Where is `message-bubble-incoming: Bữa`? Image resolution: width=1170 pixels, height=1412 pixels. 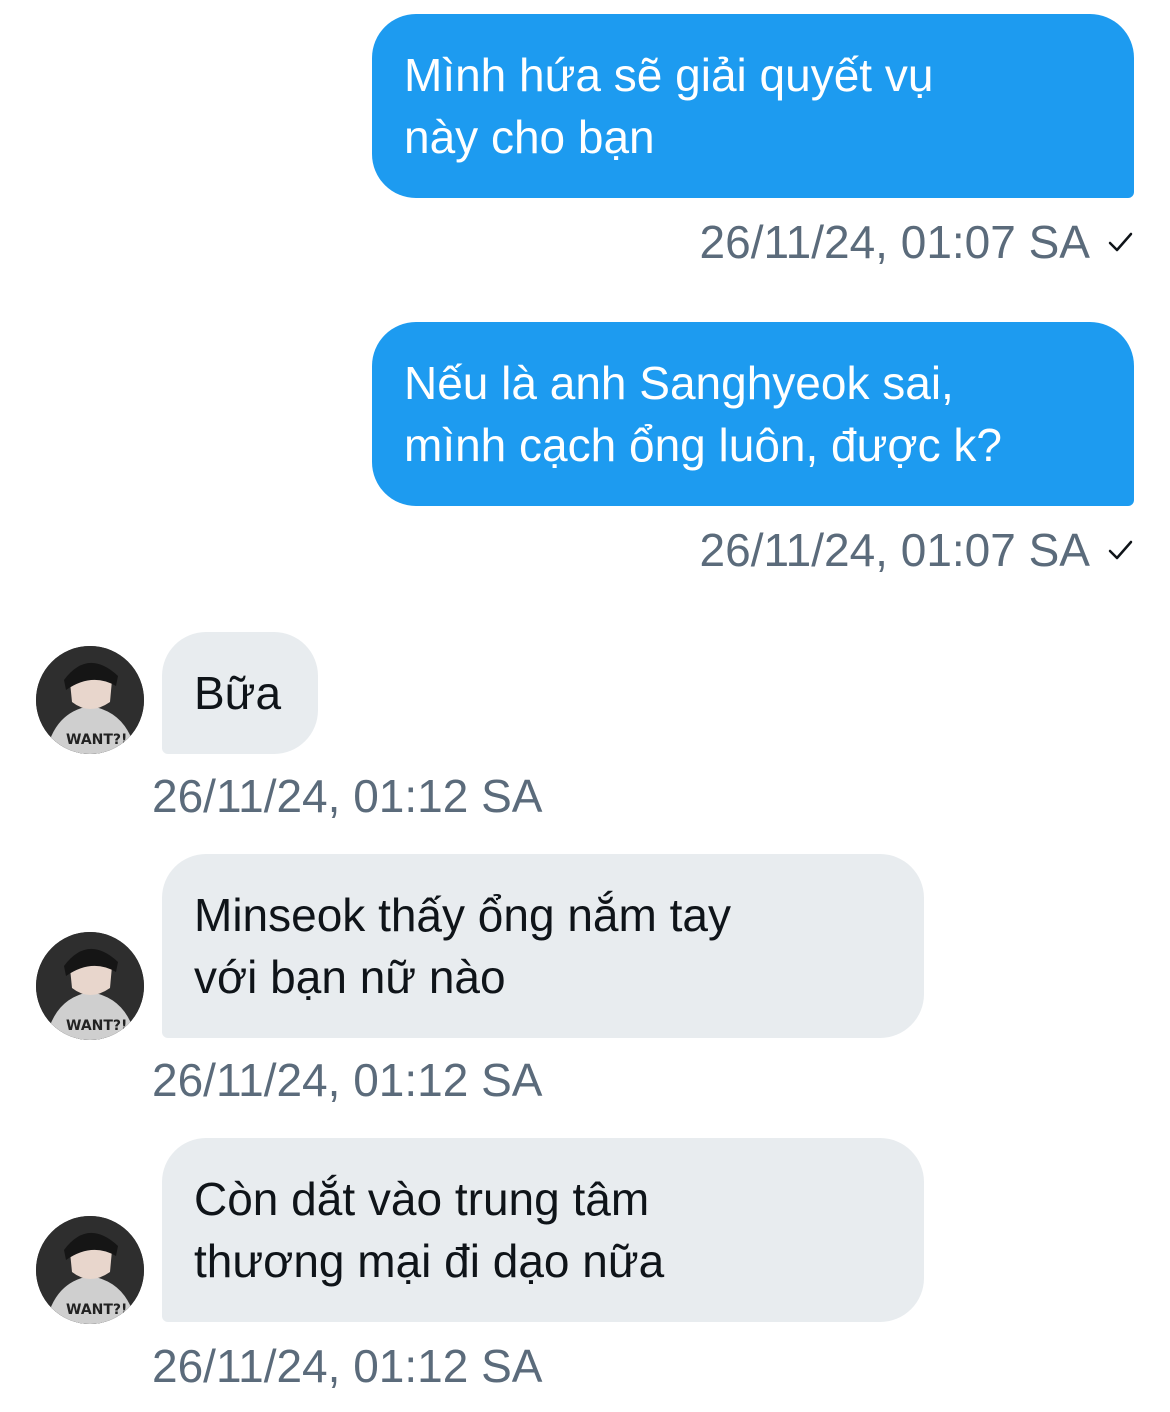
message-bubble-incoming: Bữa is located at coordinates (240, 693).